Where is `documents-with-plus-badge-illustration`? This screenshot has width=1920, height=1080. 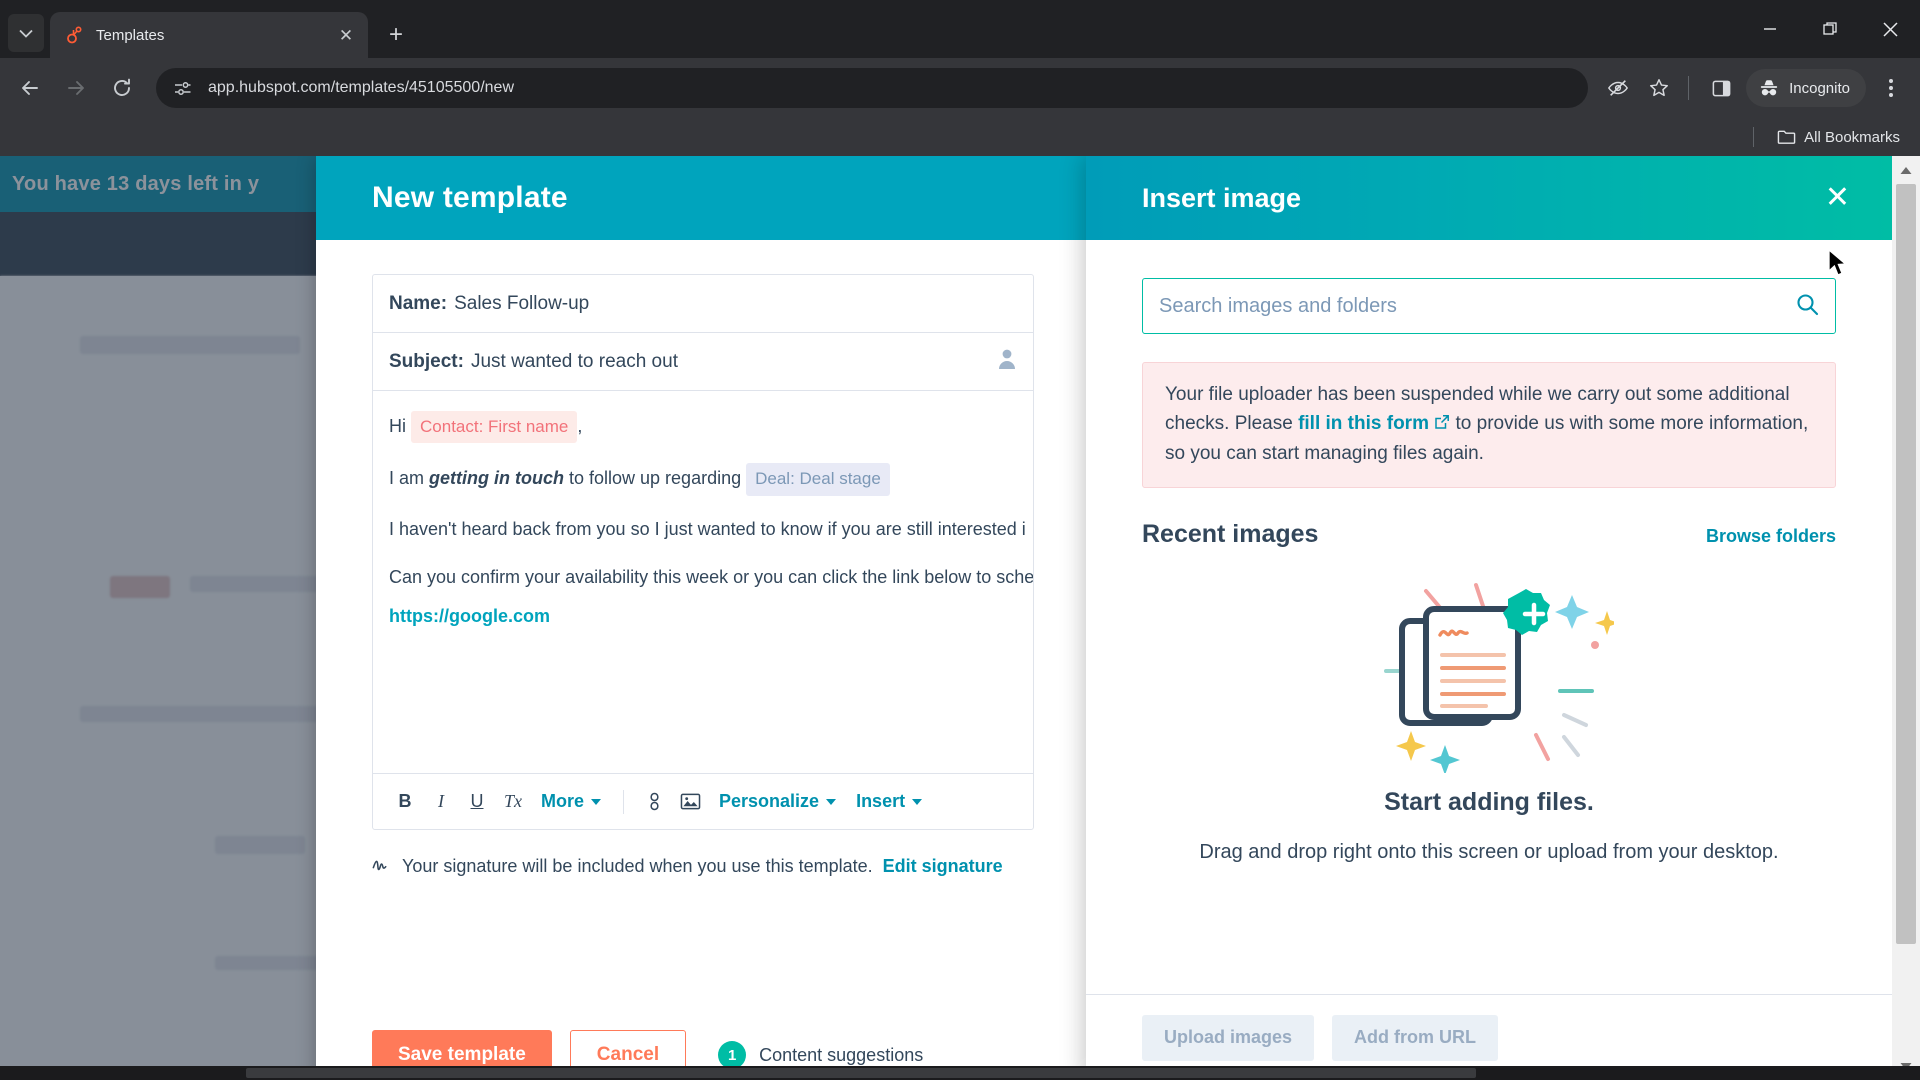 documents-with-plus-badge-illustration is located at coordinates (1491, 675).